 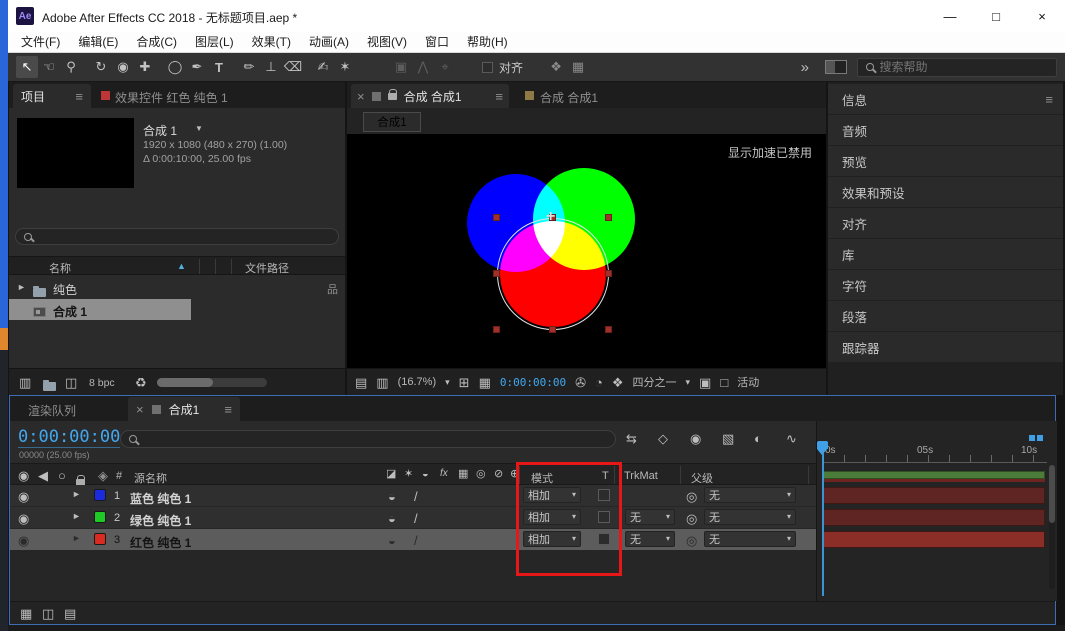 What do you see at coordinates (101, 67) in the screenshot?
I see `rotation-tool-icon: ↻` at bounding box center [101, 67].